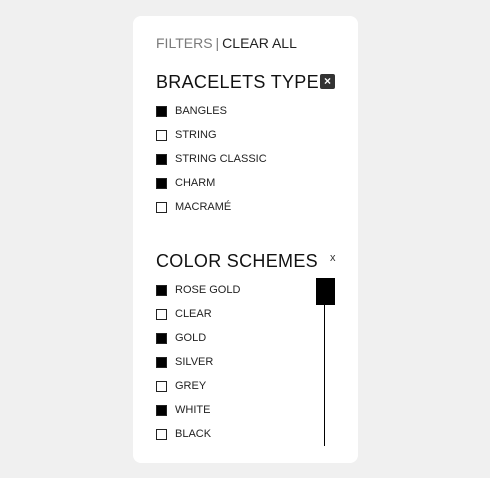 This screenshot has height=478, width=490. I want to click on bracelet-option-string-classic: STRING CLASSIC, so click(211, 159).